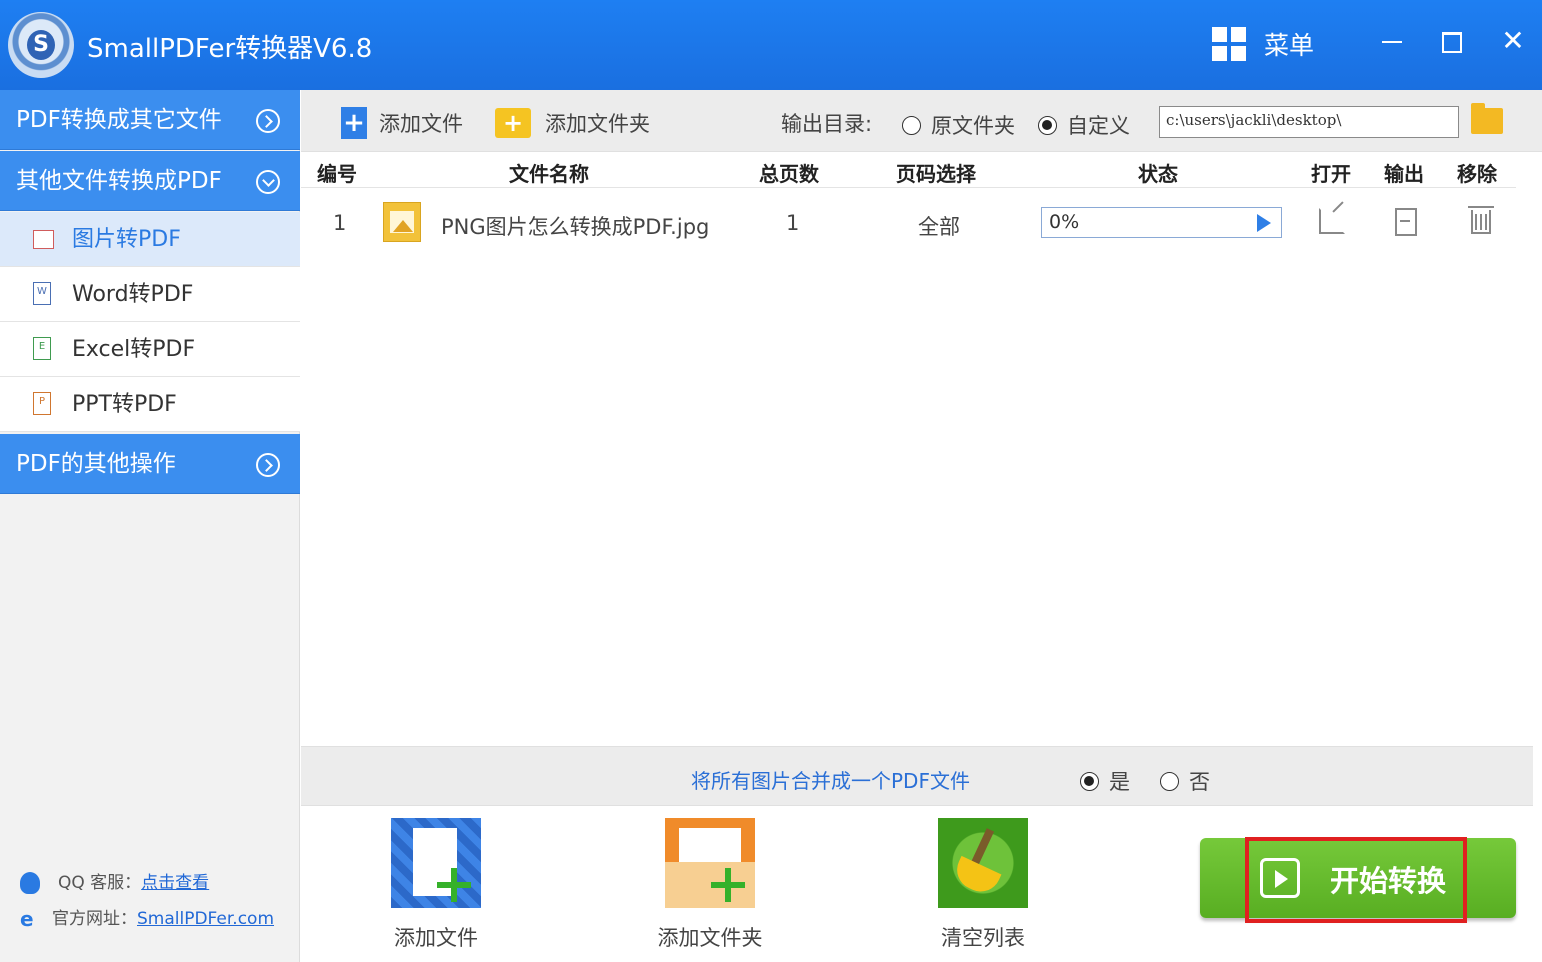 Image resolution: width=1542 pixels, height=962 pixels. Describe the element at coordinates (793, 223) in the screenshot. I see `row-pages: 1` at that location.